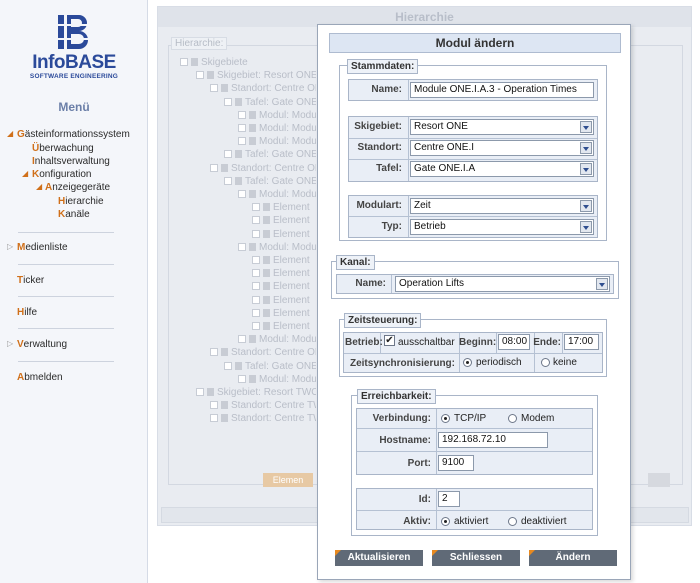 Image resolution: width=700 pixels, height=583 pixels. I want to click on ausschaltbar-checkbox: ✔, so click(389, 340).